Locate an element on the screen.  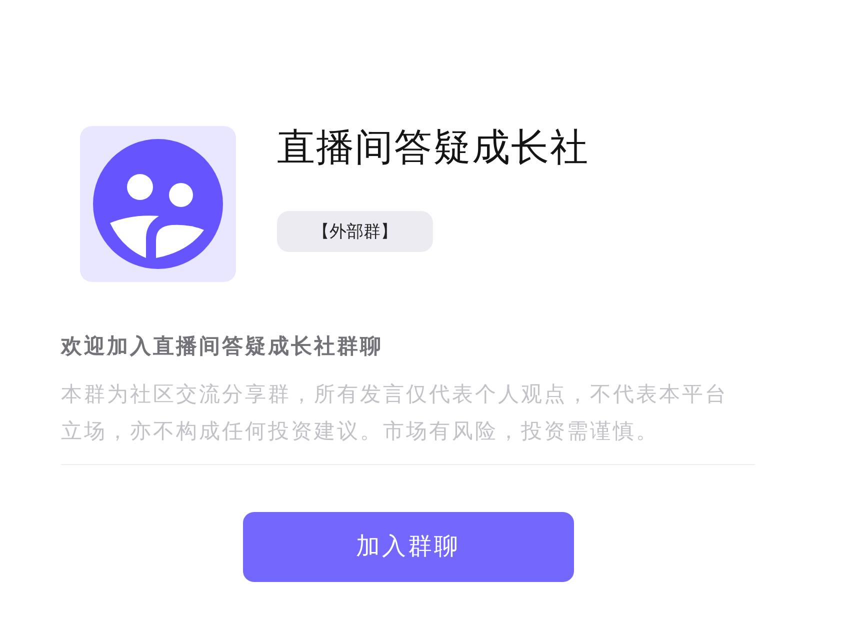
disclaimer-text: 本群为社区交流分享群，所有发言仅代表个人观点，不代表本平台立场，亦不构成任何投资建议。市场有风险，投资需谨慎。 is located at coordinates (395, 413).